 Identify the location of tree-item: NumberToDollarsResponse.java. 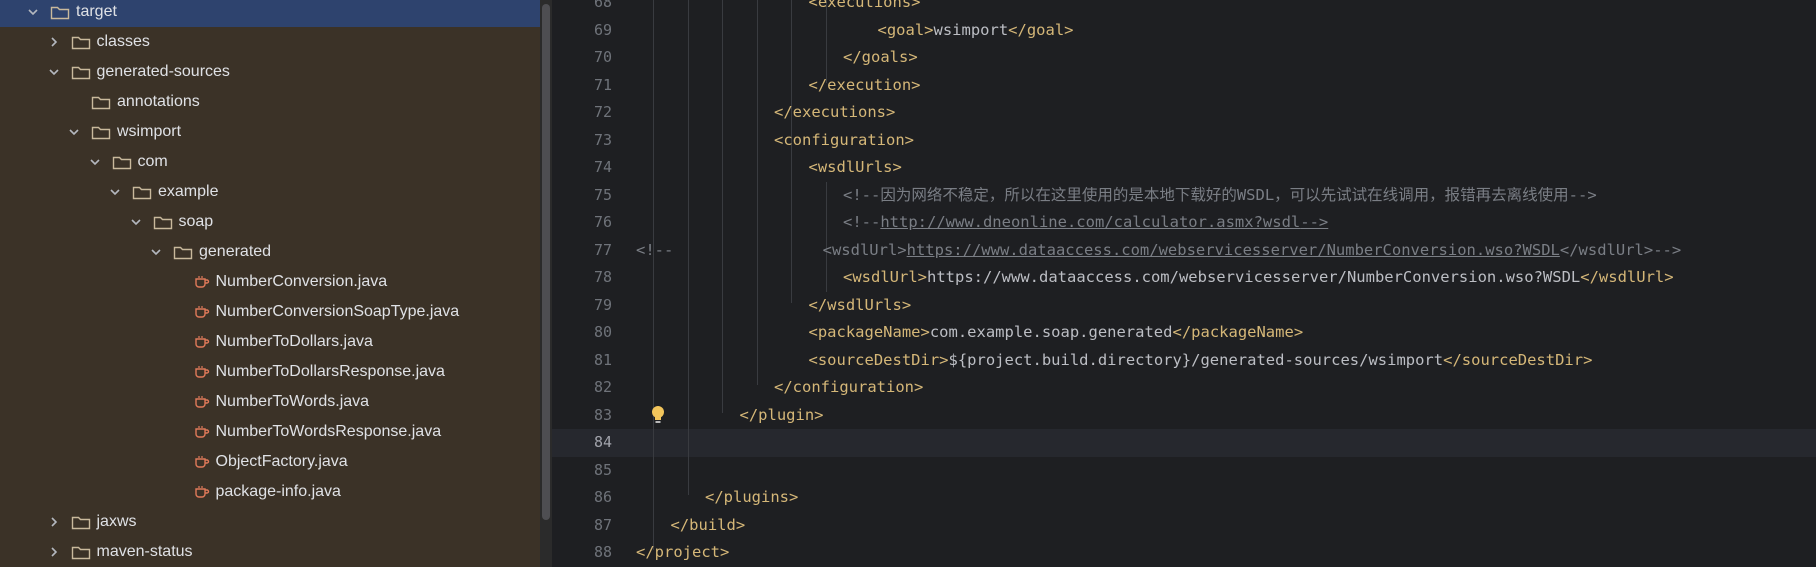
(270, 372).